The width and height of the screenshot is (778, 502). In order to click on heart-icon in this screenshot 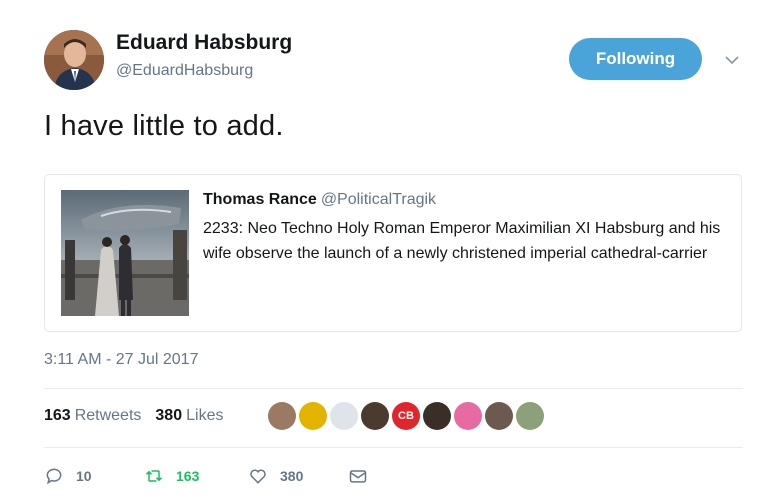, I will do `click(258, 476)`.